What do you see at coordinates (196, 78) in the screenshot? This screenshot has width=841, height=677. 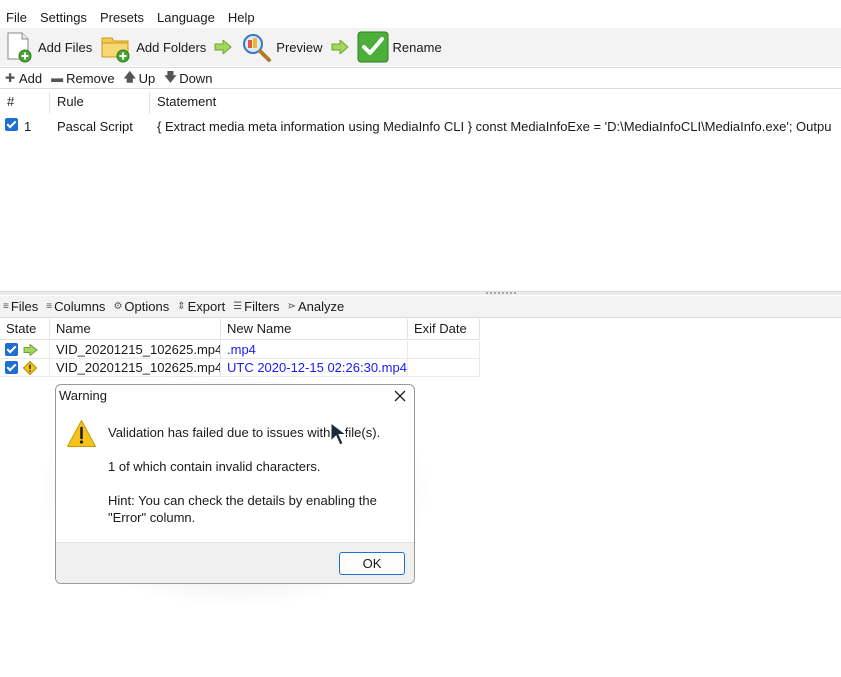 I see `move-down-label: Down` at bounding box center [196, 78].